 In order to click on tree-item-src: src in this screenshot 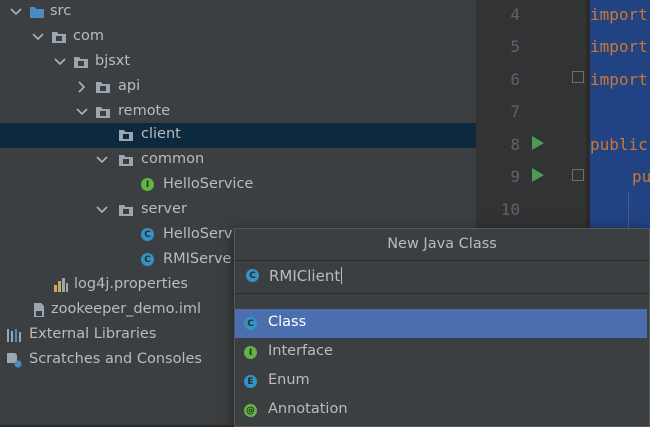, I will do `click(238, 12)`.